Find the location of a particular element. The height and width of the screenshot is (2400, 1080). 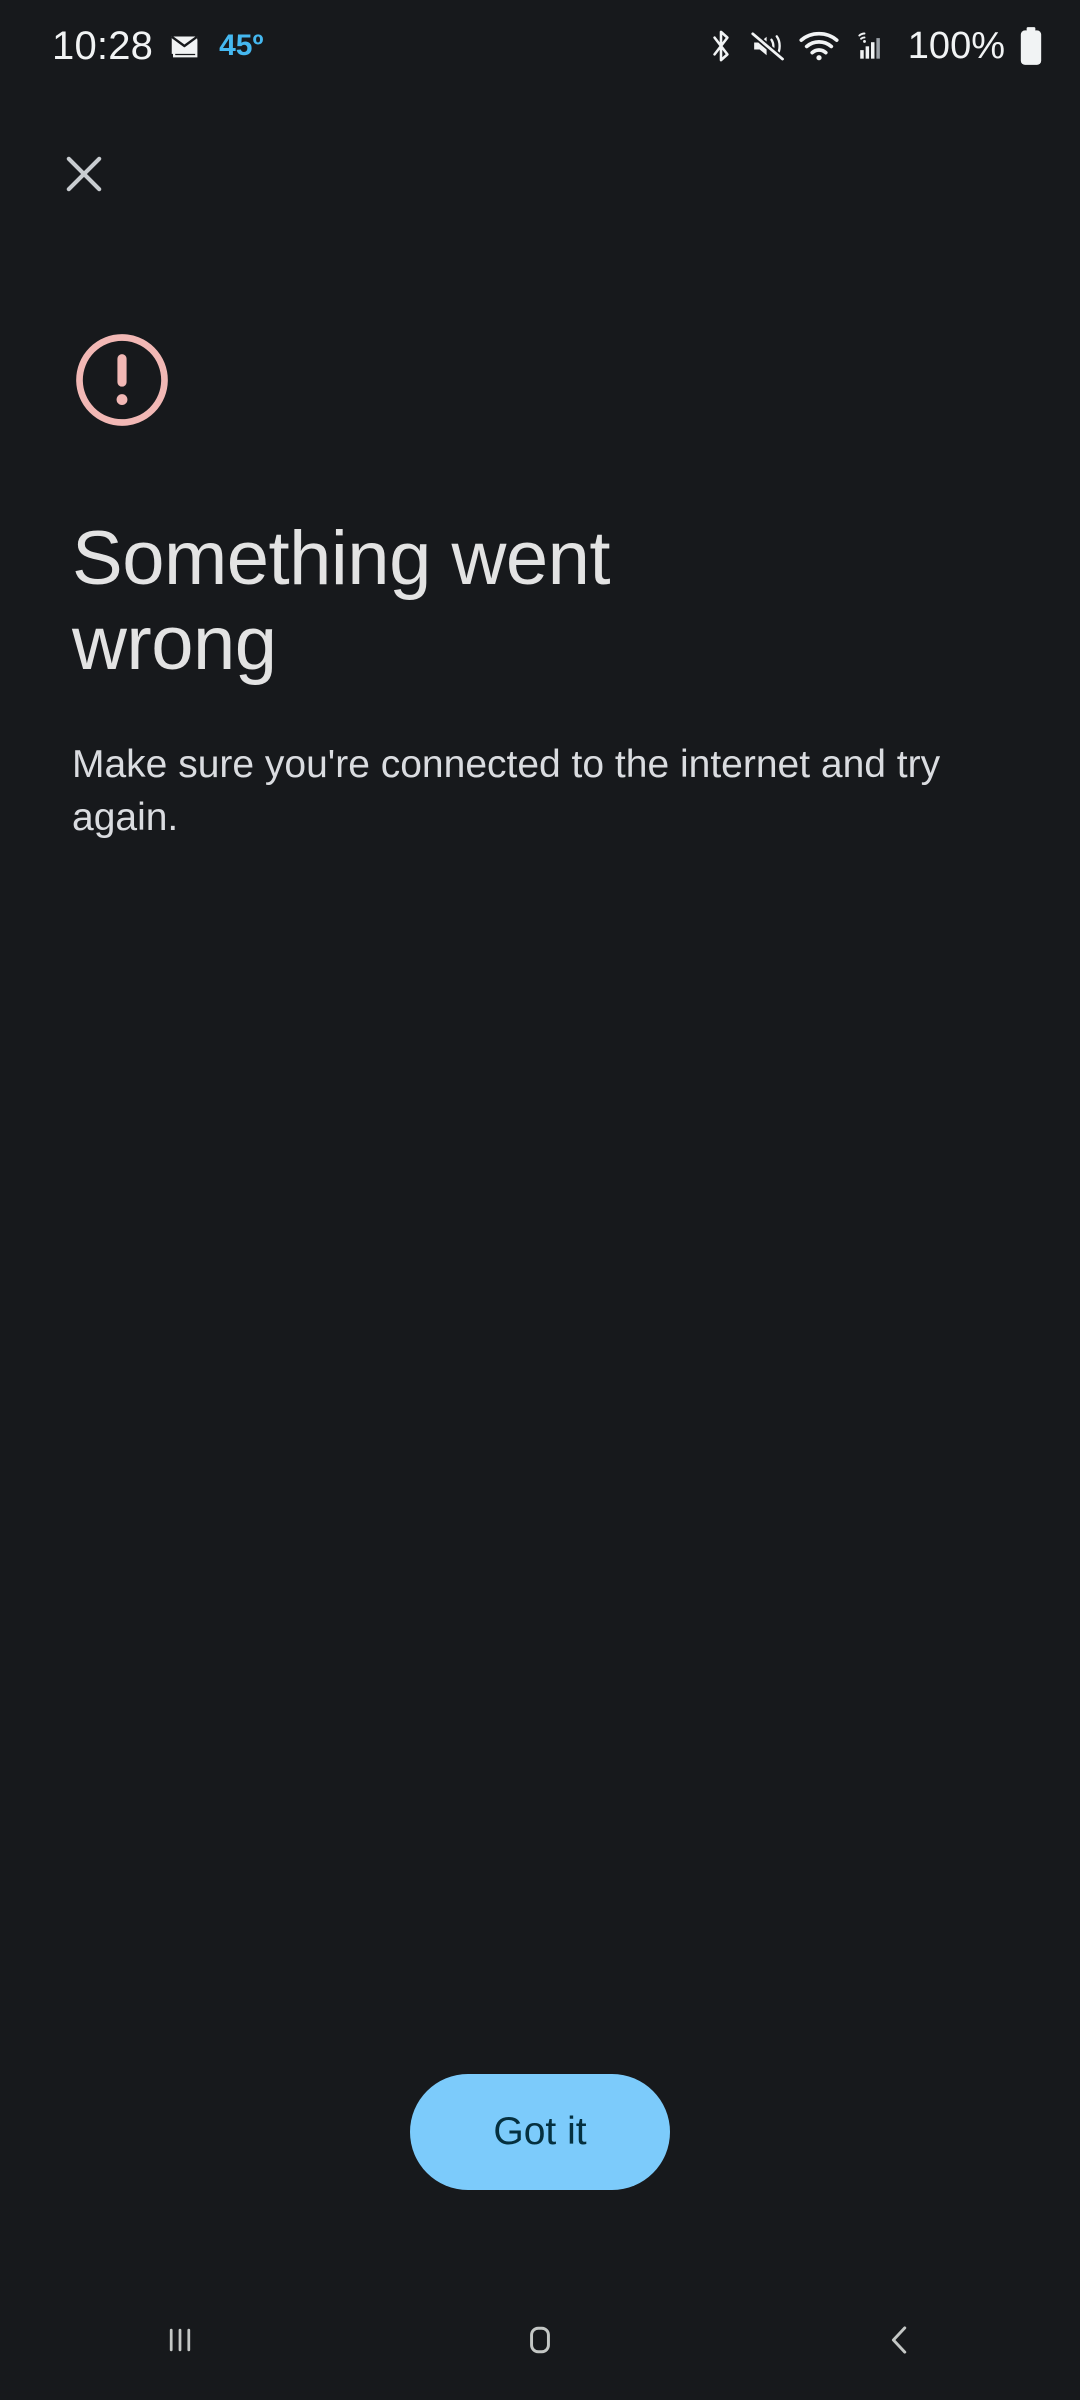

cellular-signal-icon is located at coordinates (871, 46).